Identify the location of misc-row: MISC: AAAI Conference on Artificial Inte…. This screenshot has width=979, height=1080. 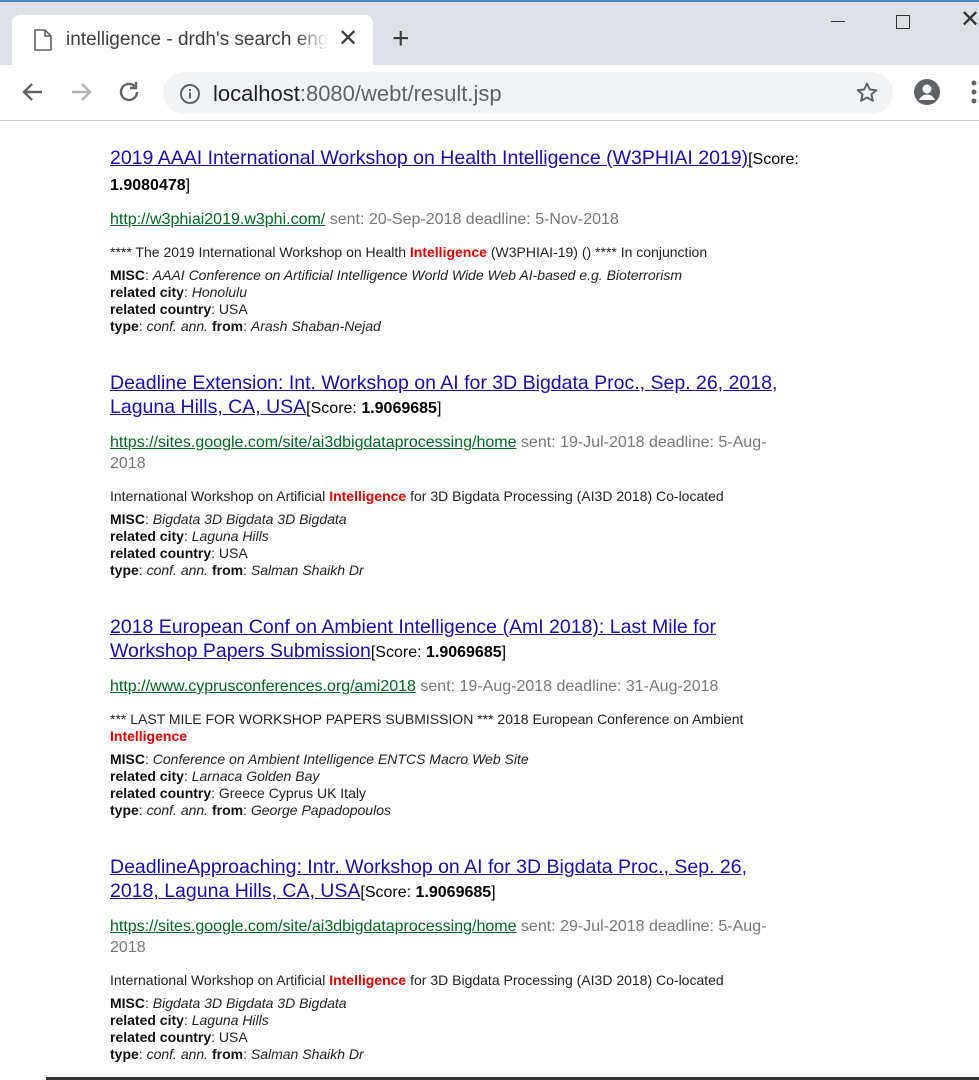
(396, 275).